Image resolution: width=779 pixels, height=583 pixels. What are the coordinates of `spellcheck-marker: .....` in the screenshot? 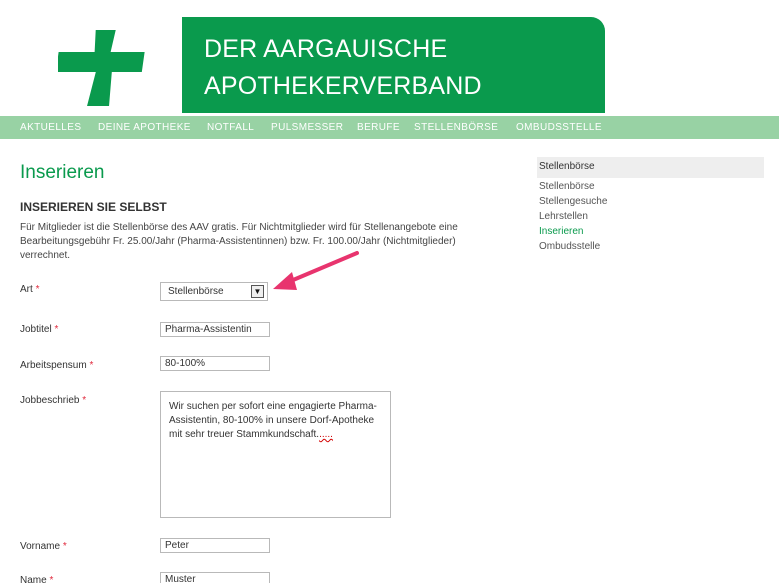 It's located at (326, 434).